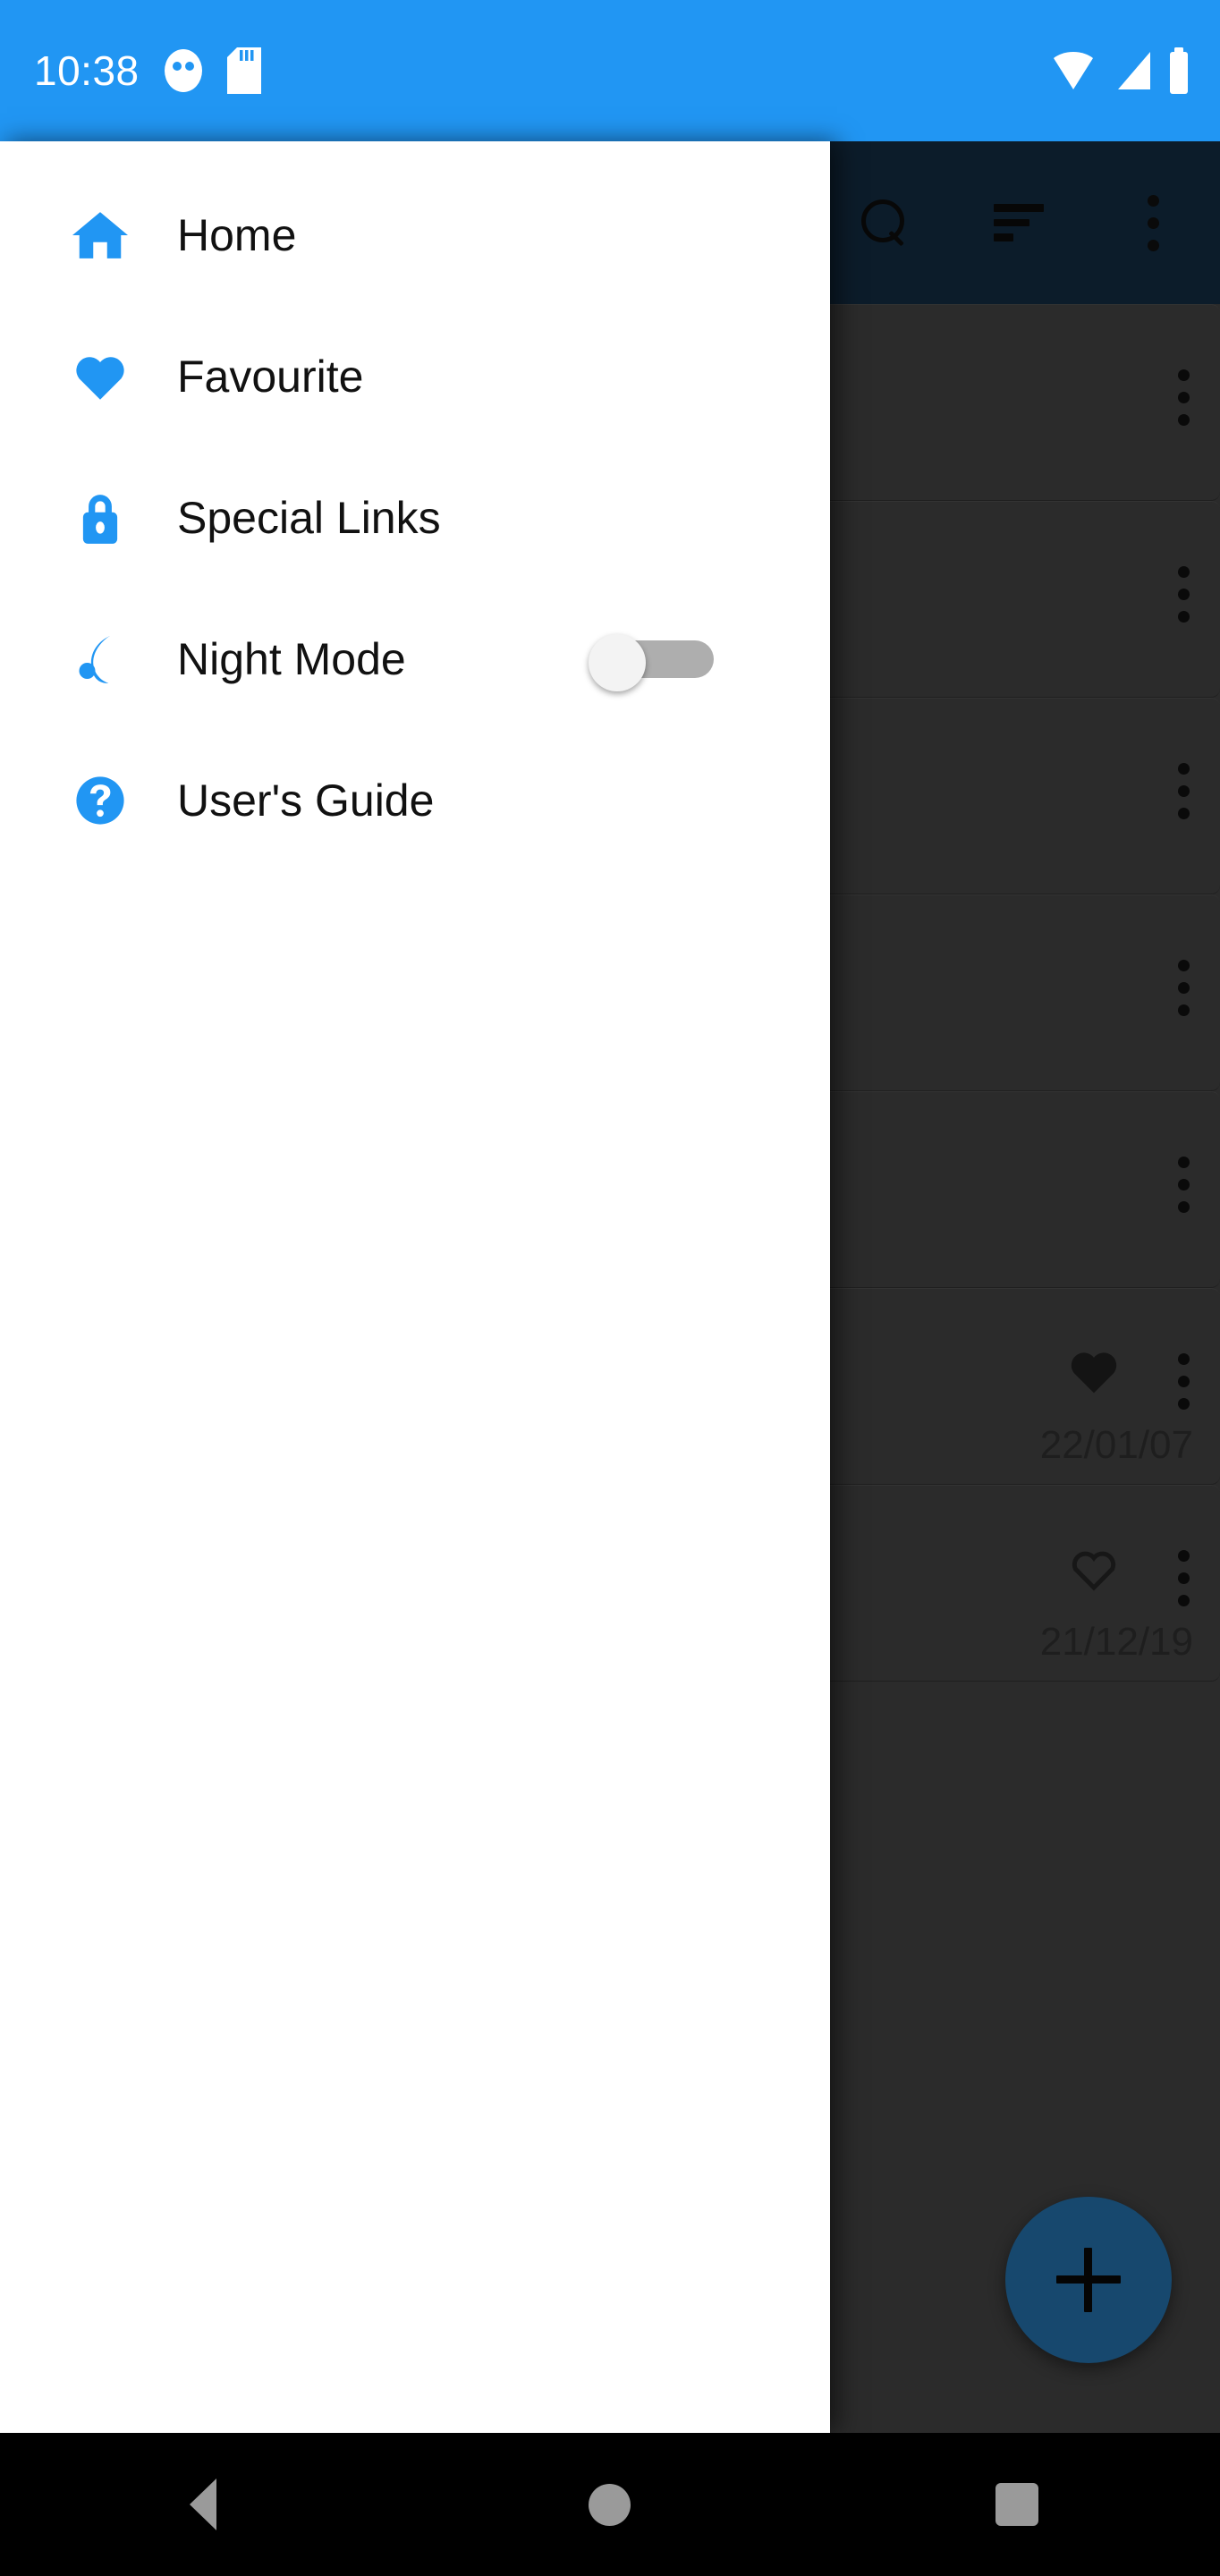 The image size is (1220, 2576). What do you see at coordinates (100, 518) in the screenshot?
I see `lock-icon` at bounding box center [100, 518].